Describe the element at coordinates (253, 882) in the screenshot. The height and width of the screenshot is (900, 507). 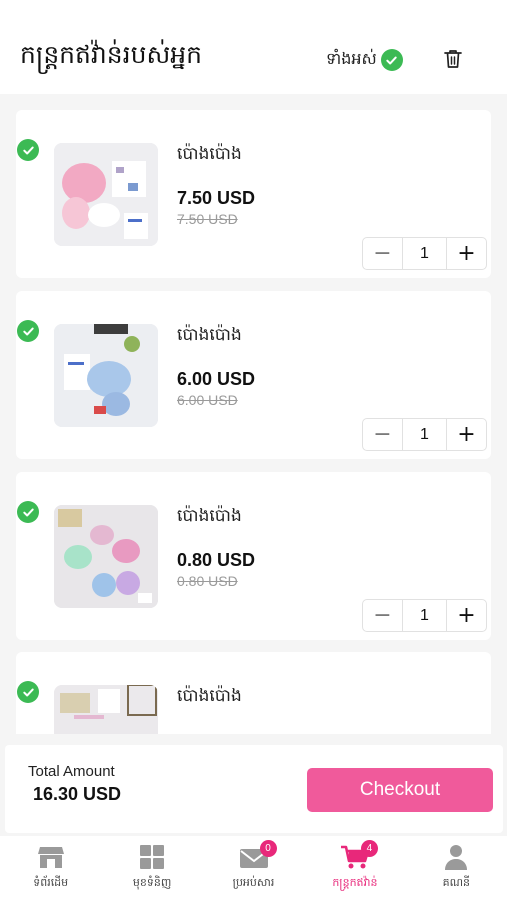
I see `nav-label: ប្រអប់សារ` at that location.